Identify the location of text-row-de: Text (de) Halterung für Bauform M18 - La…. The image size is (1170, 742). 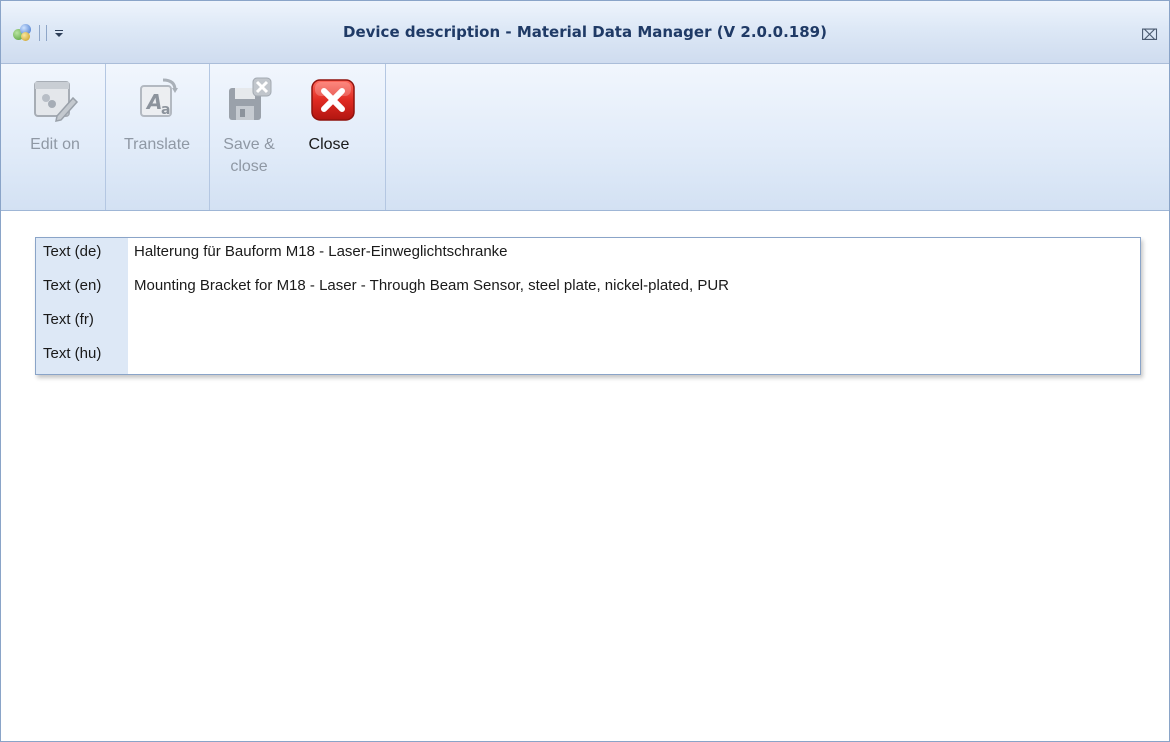
(588, 254).